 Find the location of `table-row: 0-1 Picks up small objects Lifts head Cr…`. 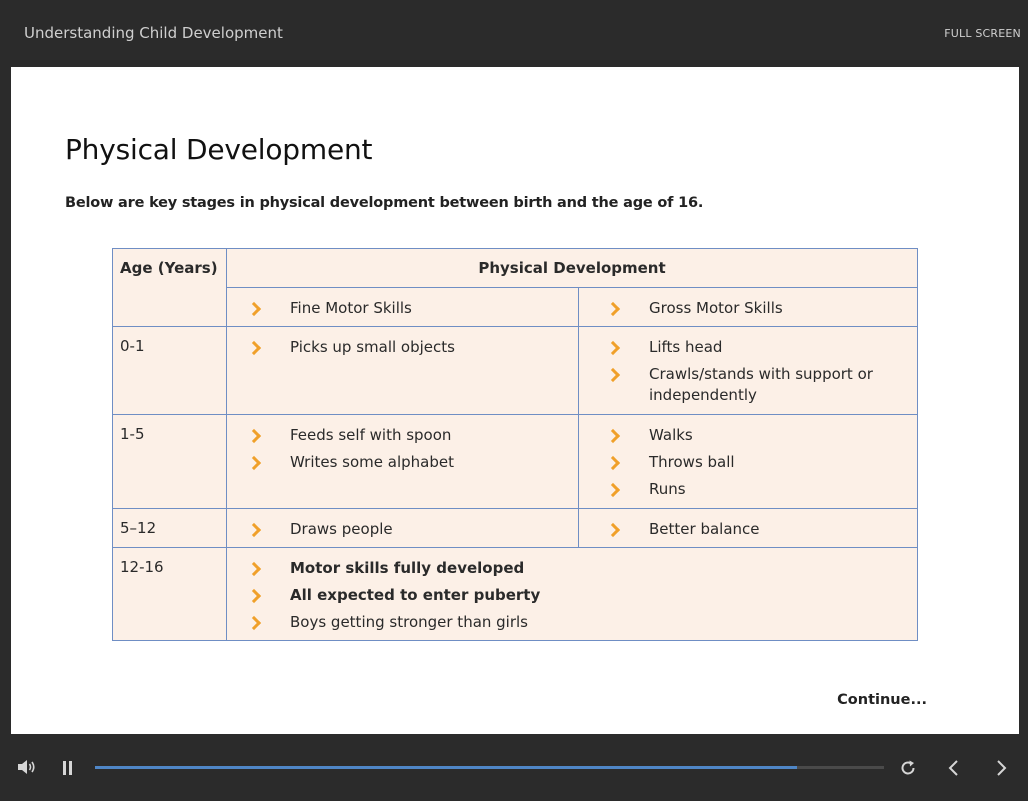

table-row: 0-1 Picks up small objects Lifts head Cr… is located at coordinates (515, 370).